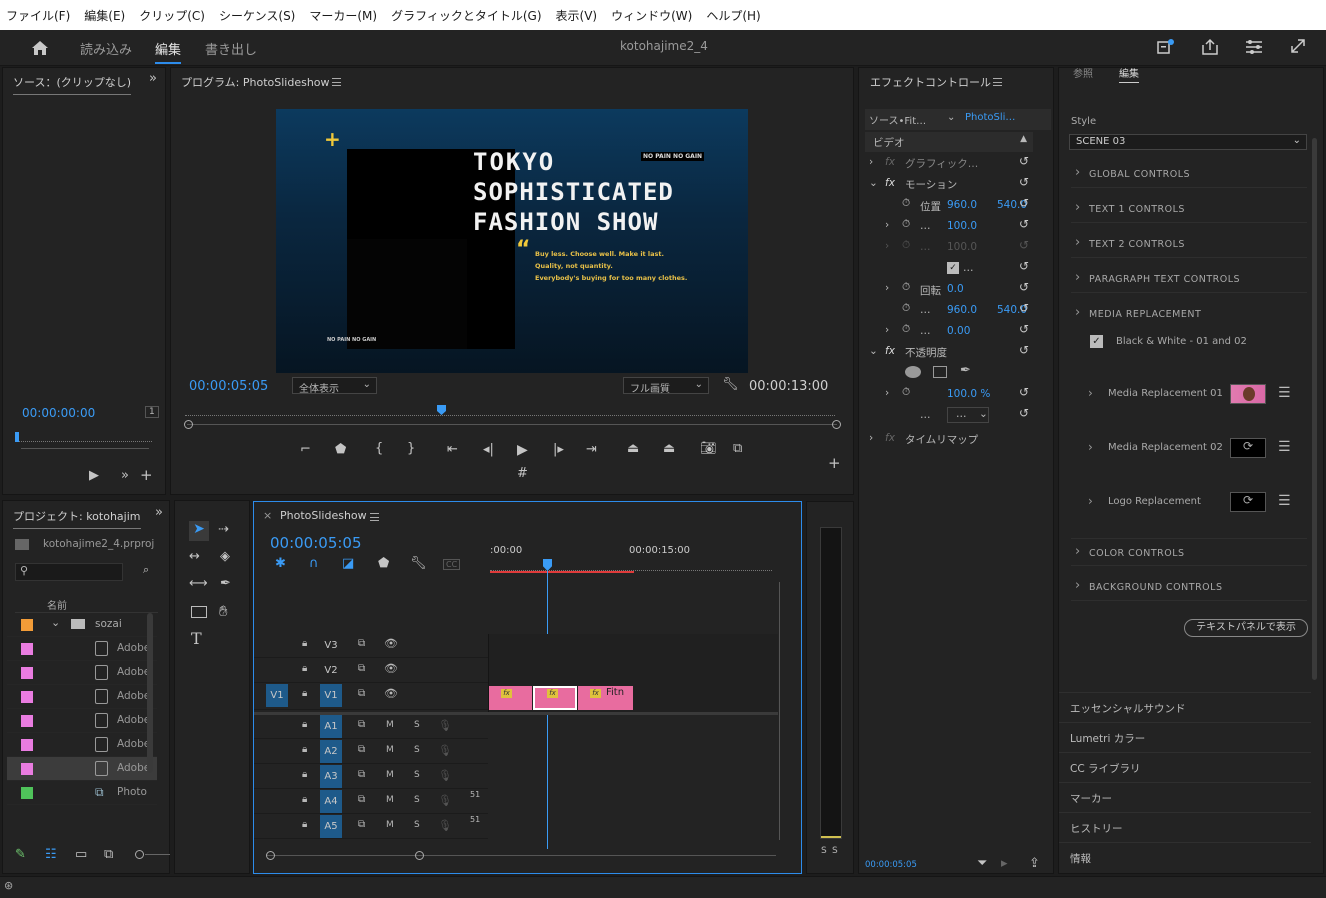 Image resolution: width=1326 pixels, height=898 pixels. What do you see at coordinates (1023, 139) in the screenshot?
I see `scroll-up-icon: ▲` at bounding box center [1023, 139].